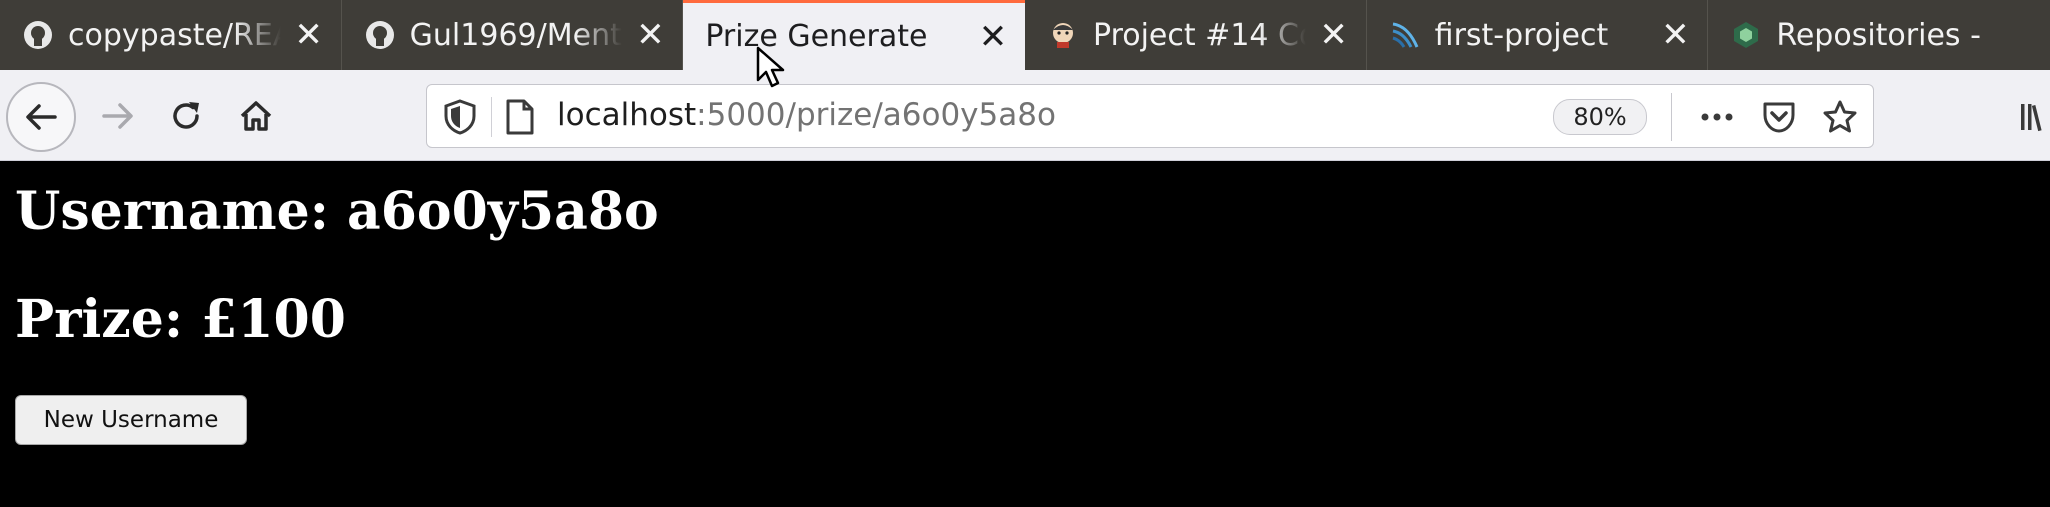  I want to click on zoom-level-button: 80%, so click(1600, 117).